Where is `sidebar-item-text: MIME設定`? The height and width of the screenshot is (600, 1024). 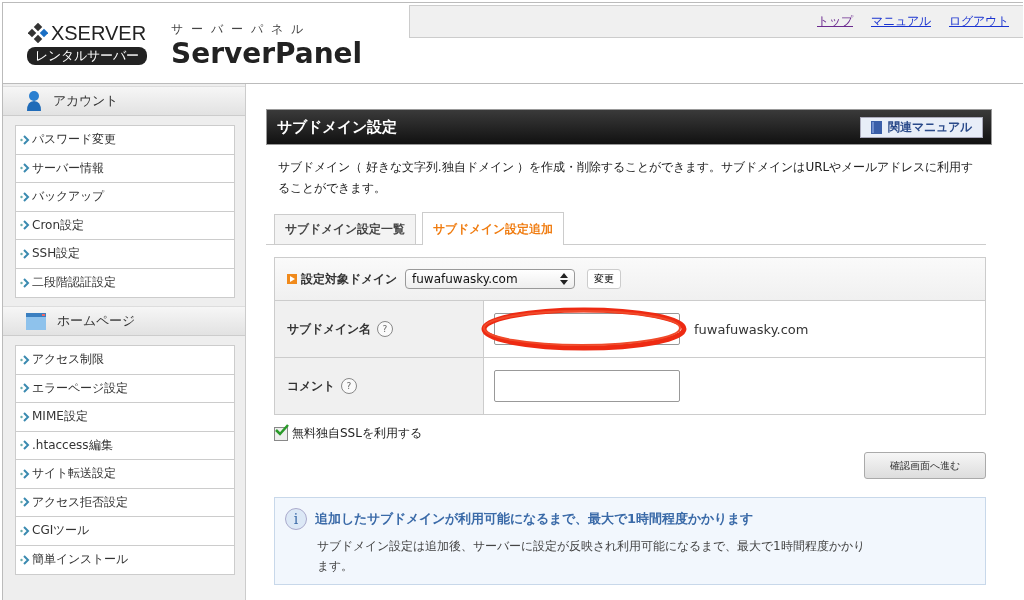
sidebar-item-text: MIME設定 is located at coordinates (60, 417).